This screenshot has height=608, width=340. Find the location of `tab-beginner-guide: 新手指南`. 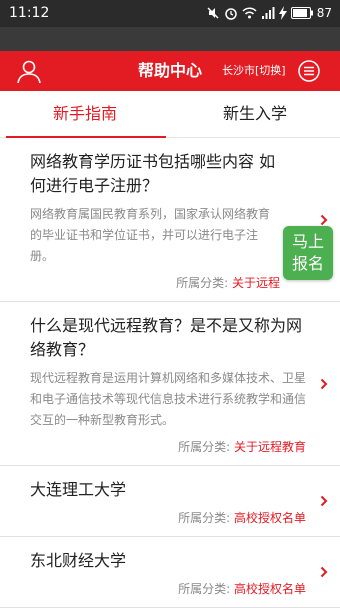

tab-beginner-guide: 新手指南 is located at coordinates (85, 114).